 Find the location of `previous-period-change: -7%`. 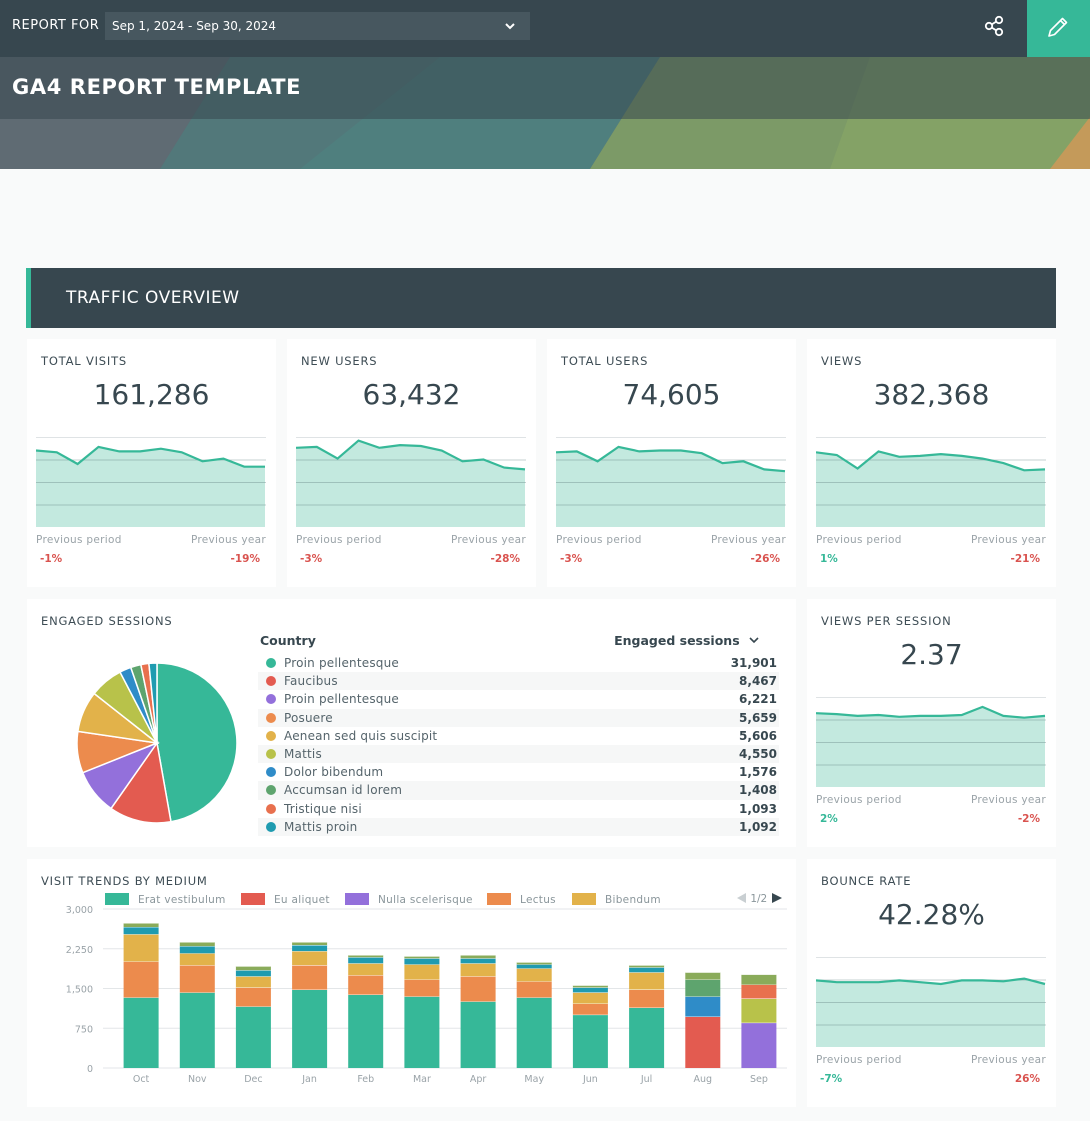

previous-period-change: -7% is located at coordinates (831, 1079).